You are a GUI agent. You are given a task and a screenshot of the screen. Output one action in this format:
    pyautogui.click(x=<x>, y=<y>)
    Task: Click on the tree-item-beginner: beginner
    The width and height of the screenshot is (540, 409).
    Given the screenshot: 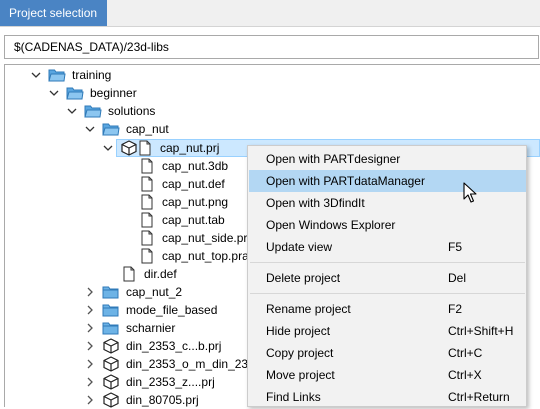 What is the action you would take?
    pyautogui.click(x=150, y=93)
    